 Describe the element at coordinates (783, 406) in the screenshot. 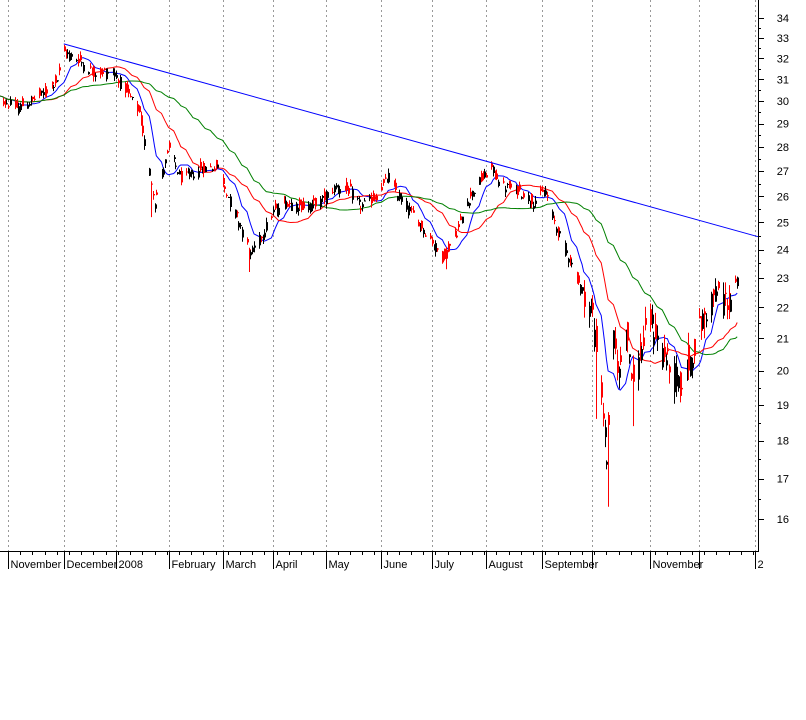

I see `y-tick-label: 19` at that location.